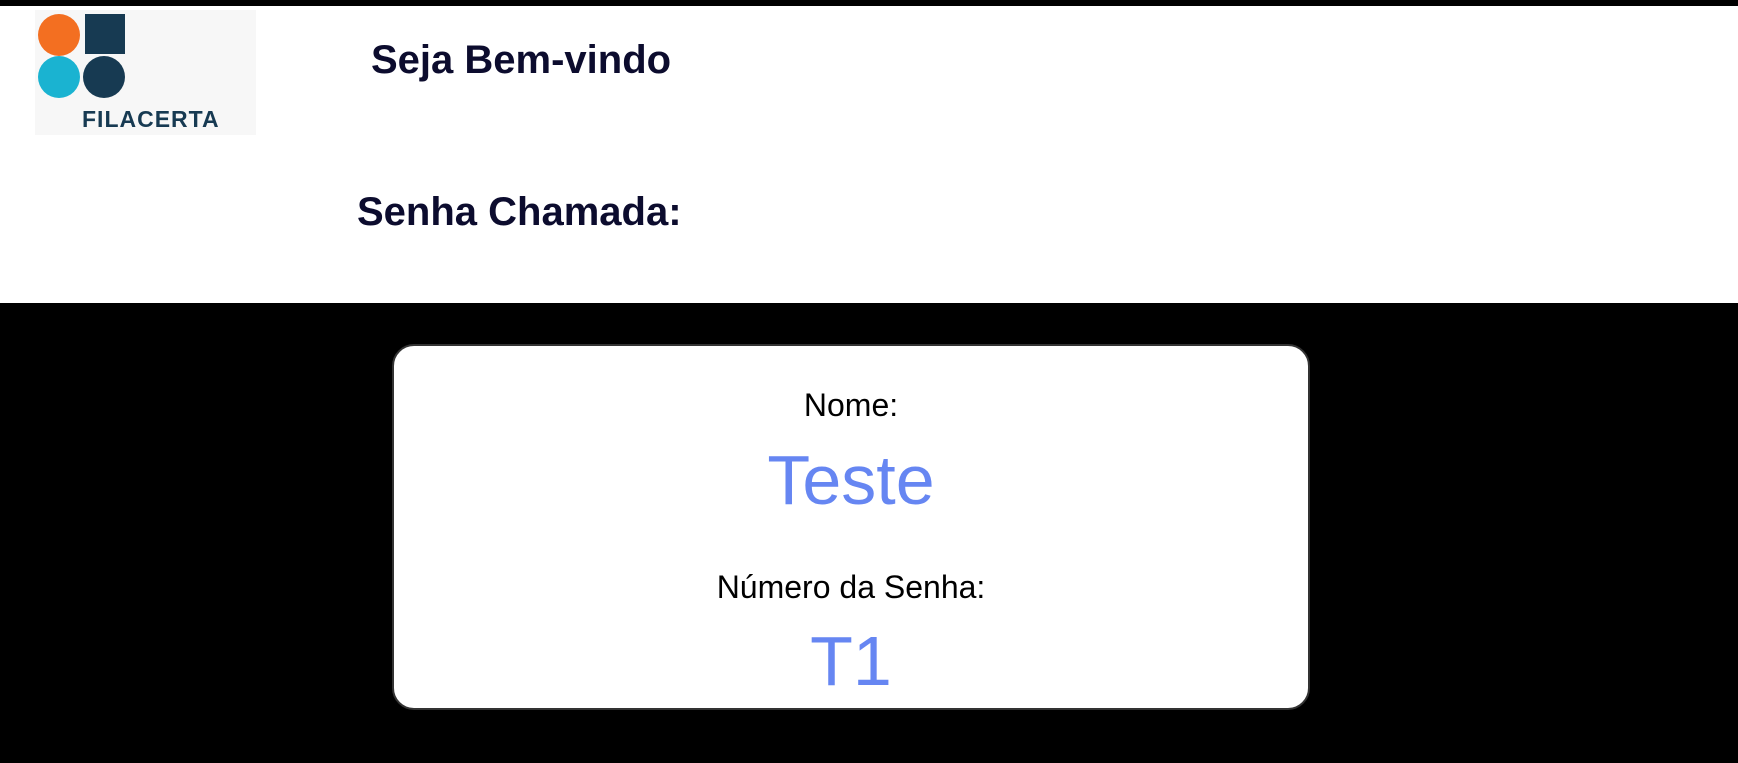 The width and height of the screenshot is (1738, 763). I want to click on logo-cyan-circle-icon, so click(59, 77).